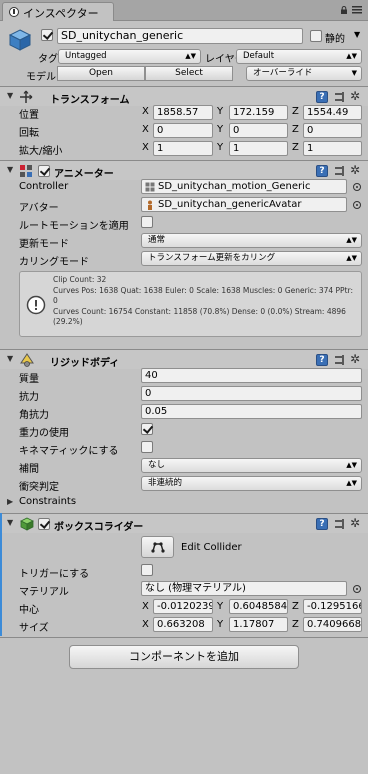 The height and width of the screenshot is (774, 368). What do you see at coordinates (251, 483) in the screenshot?
I see `collision-dropdown: 非連続的 ▲▼` at bounding box center [251, 483].